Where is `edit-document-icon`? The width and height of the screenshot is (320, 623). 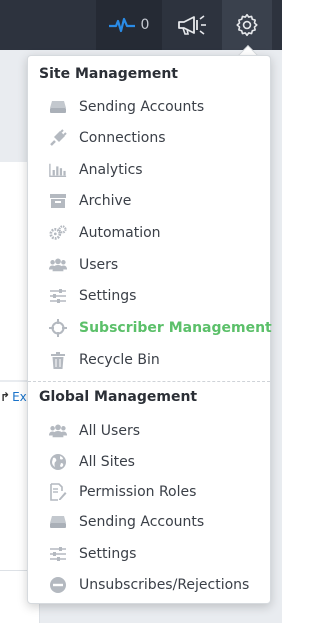 edit-document-icon is located at coordinates (58, 492).